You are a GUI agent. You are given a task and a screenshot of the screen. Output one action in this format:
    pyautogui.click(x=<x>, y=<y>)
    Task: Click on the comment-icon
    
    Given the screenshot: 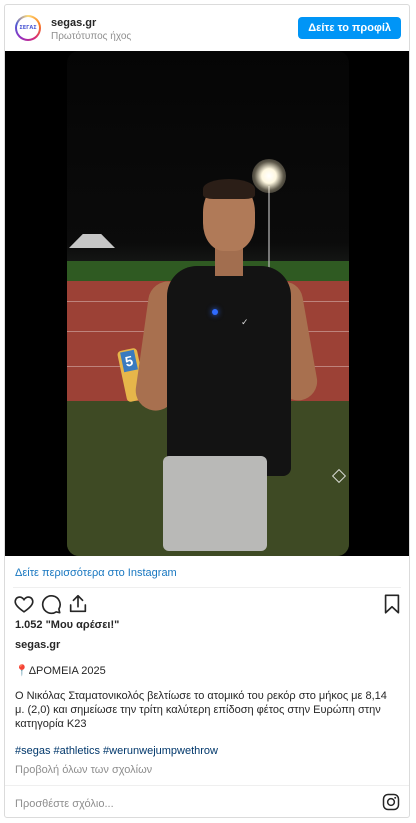 What is the action you would take?
    pyautogui.click(x=51, y=604)
    